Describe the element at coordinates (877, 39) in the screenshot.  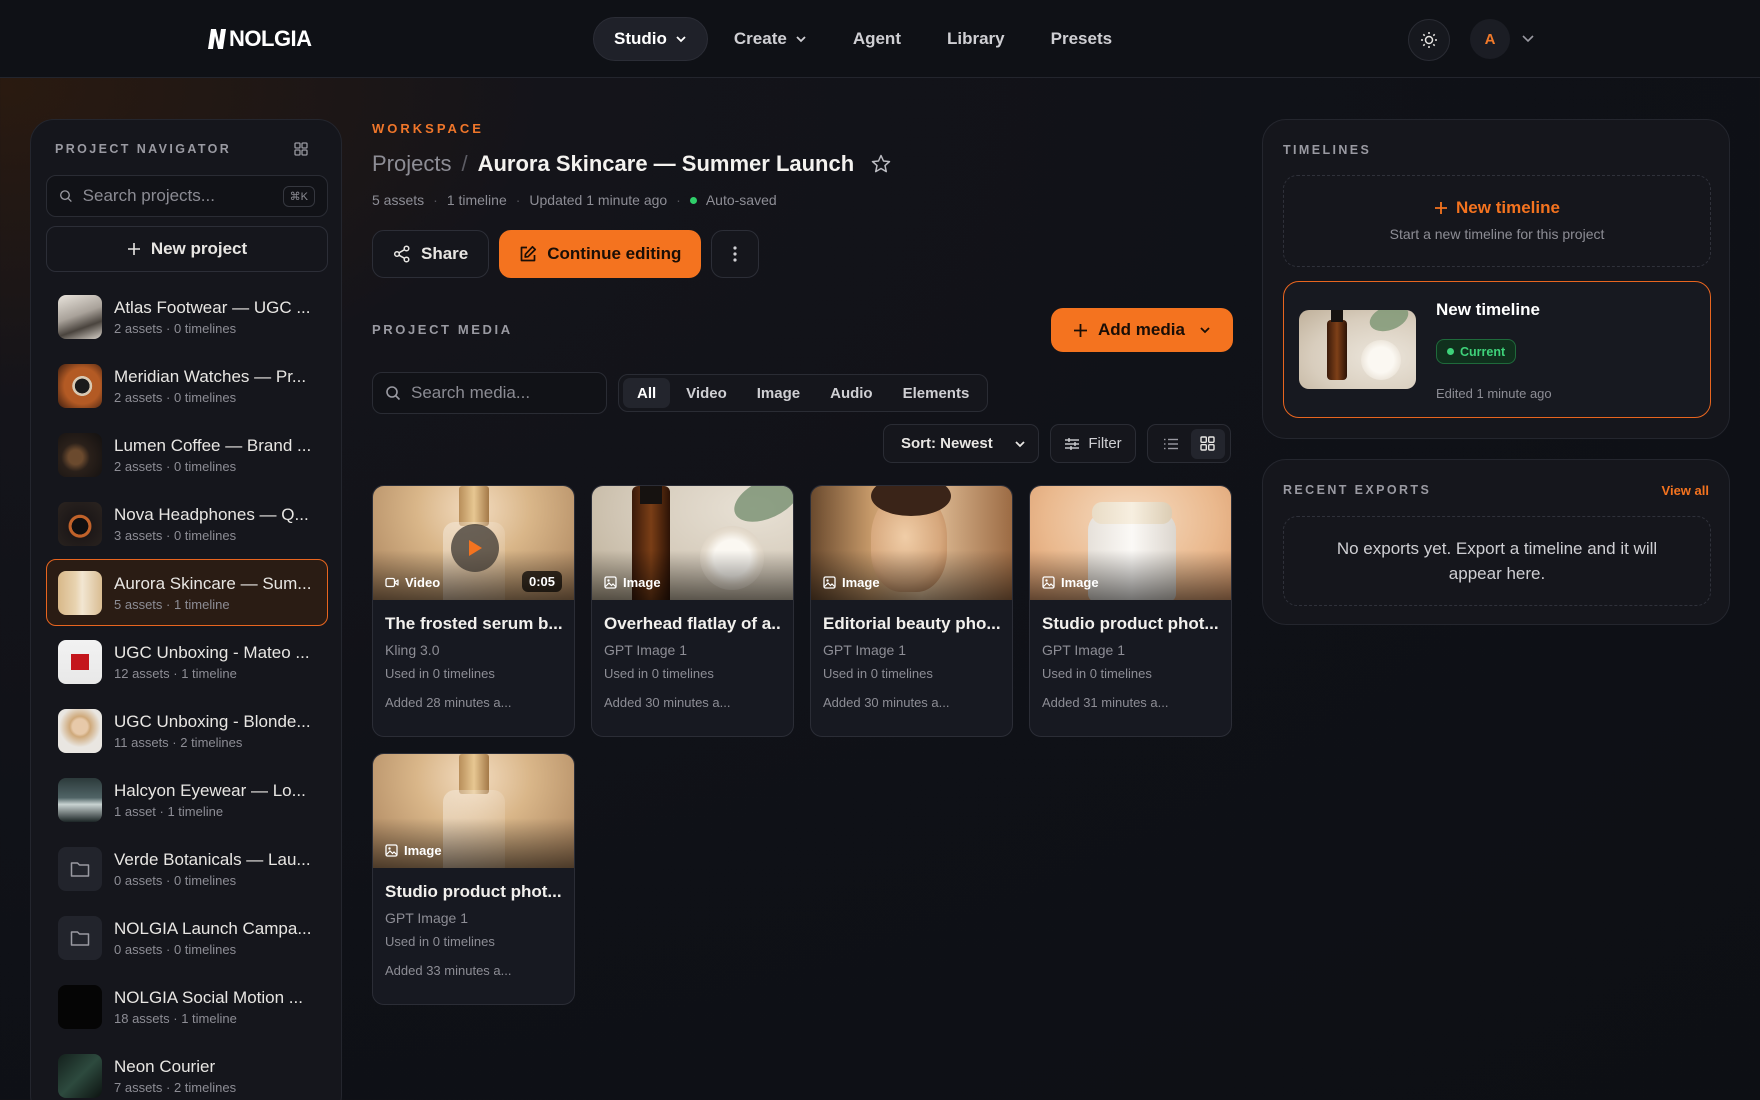
I see `nav-agent: Agent` at that location.